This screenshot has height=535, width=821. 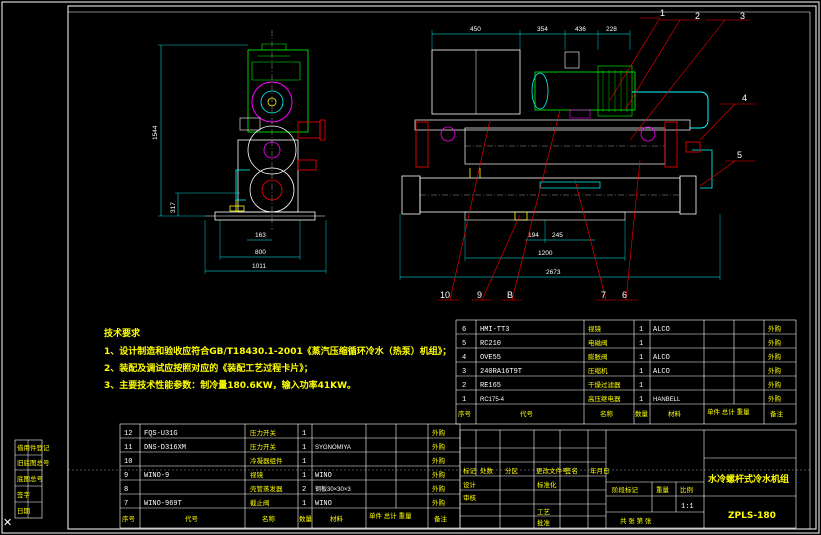 What do you see at coordinates (641, 330) in the screenshot?
I see `pt-r0-qty: 1` at bounding box center [641, 330].